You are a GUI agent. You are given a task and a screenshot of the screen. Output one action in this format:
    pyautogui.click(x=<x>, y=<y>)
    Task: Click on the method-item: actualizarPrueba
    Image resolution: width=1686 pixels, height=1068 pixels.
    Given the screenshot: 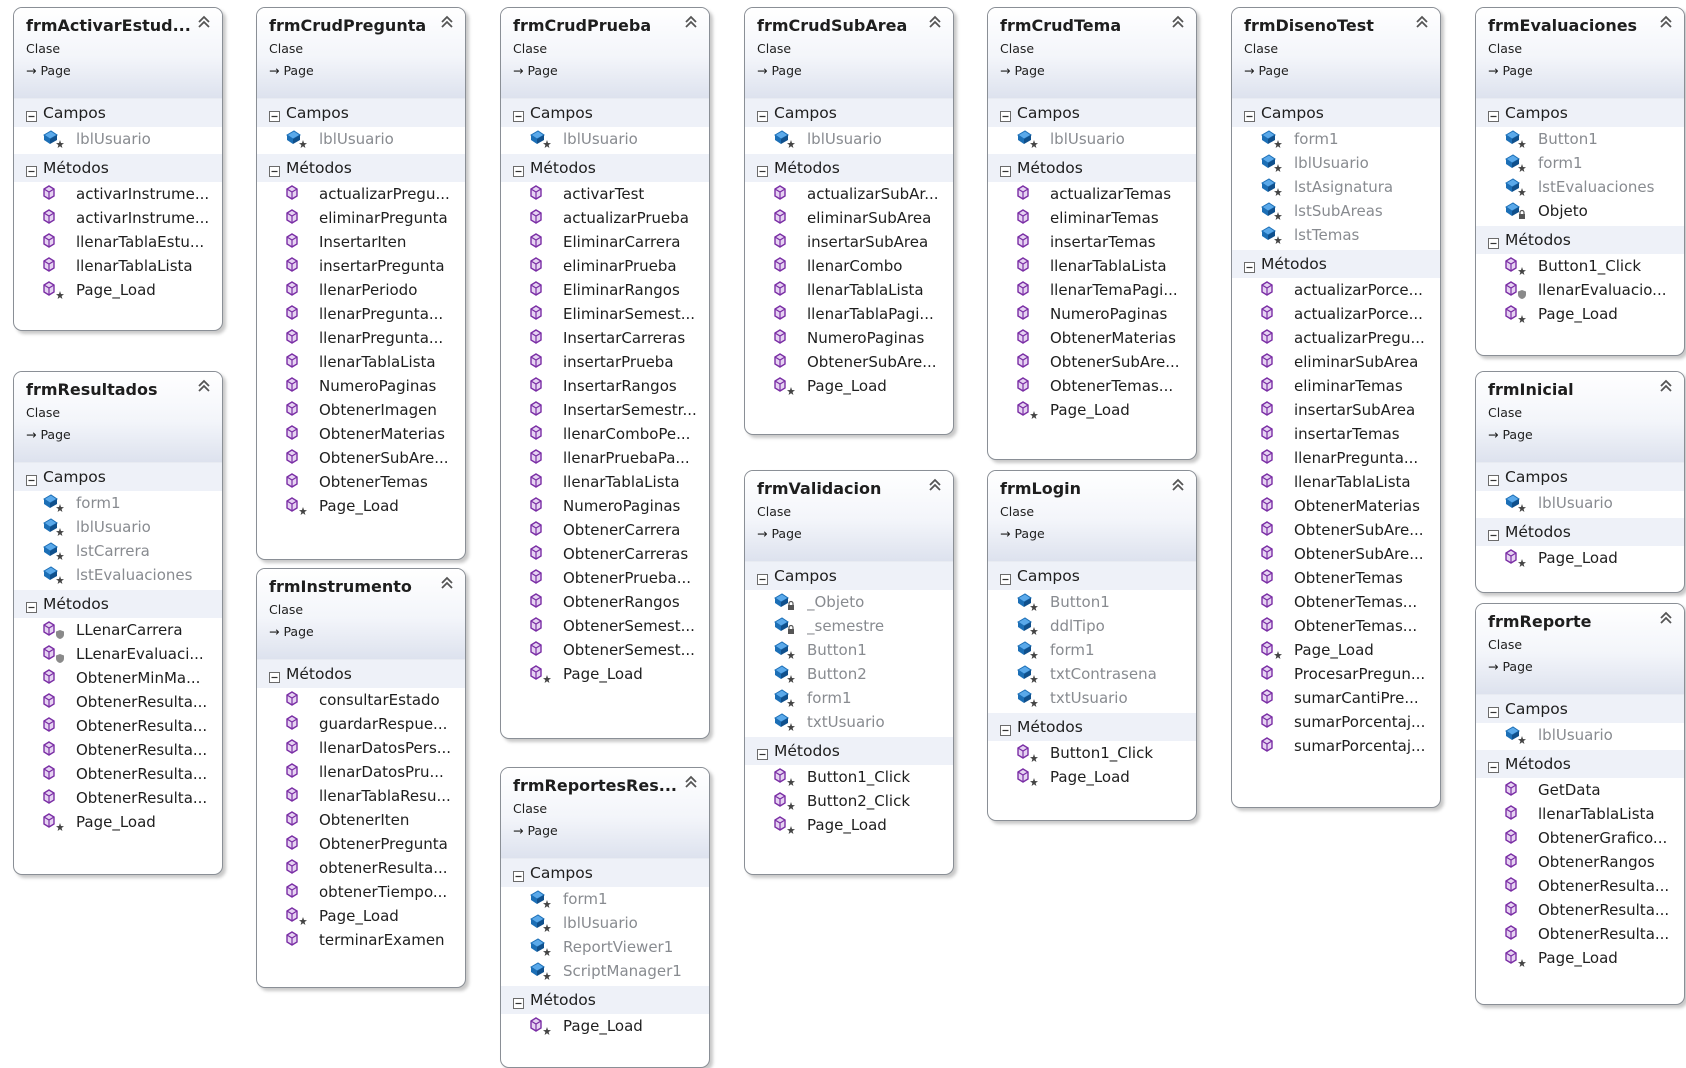 What is the action you would take?
    pyautogui.click(x=605, y=218)
    